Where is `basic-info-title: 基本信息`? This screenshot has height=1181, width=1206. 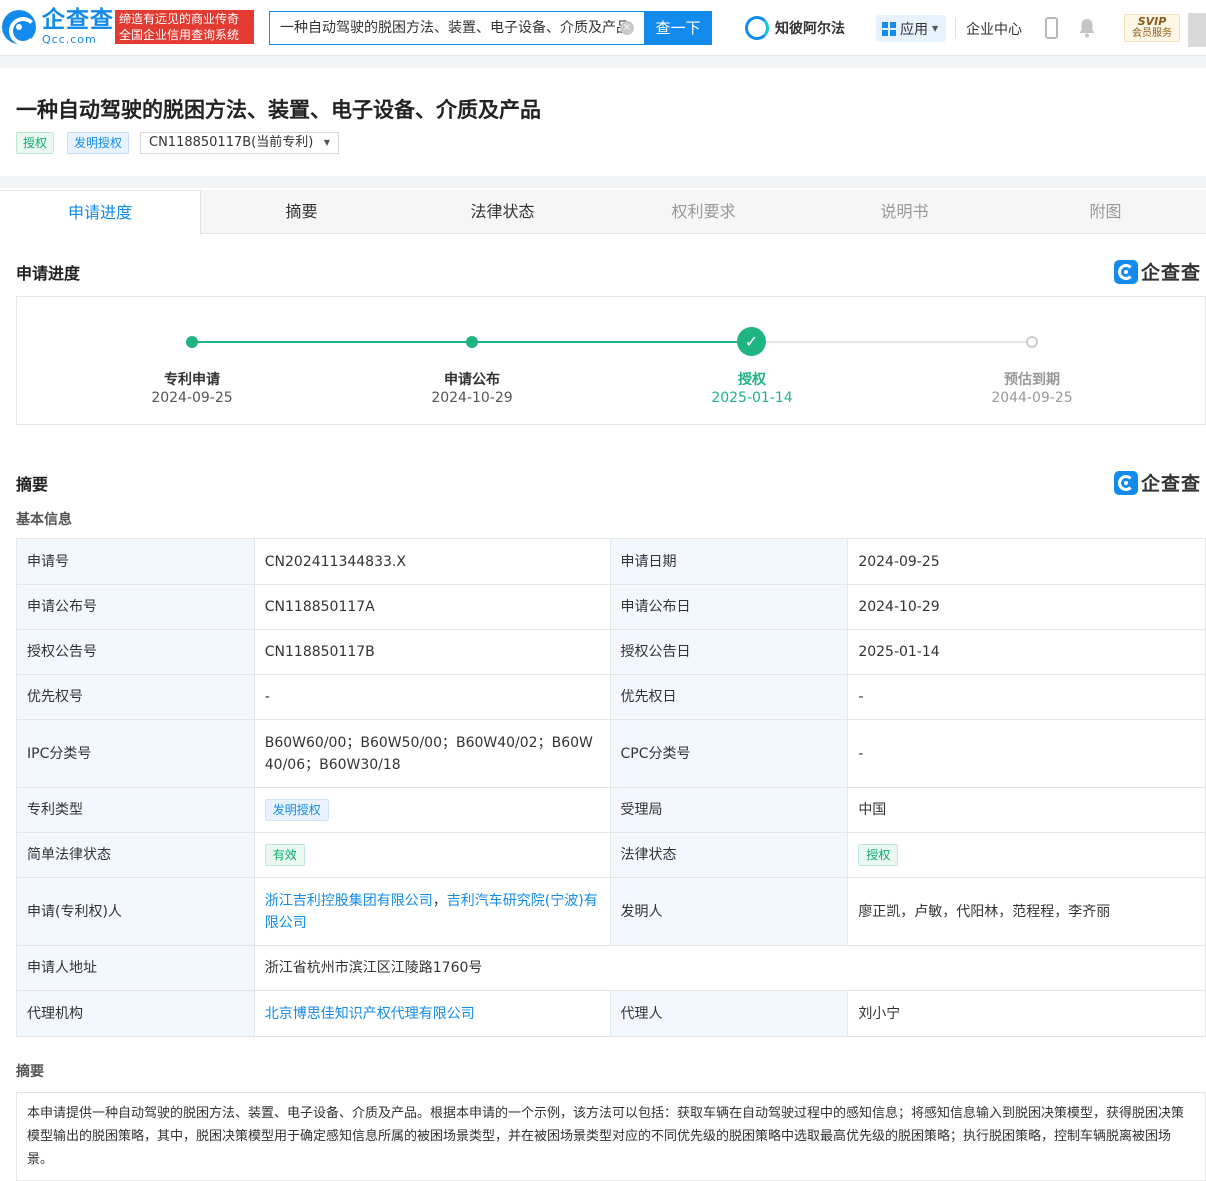
basic-info-title: 基本信息 is located at coordinates (44, 520).